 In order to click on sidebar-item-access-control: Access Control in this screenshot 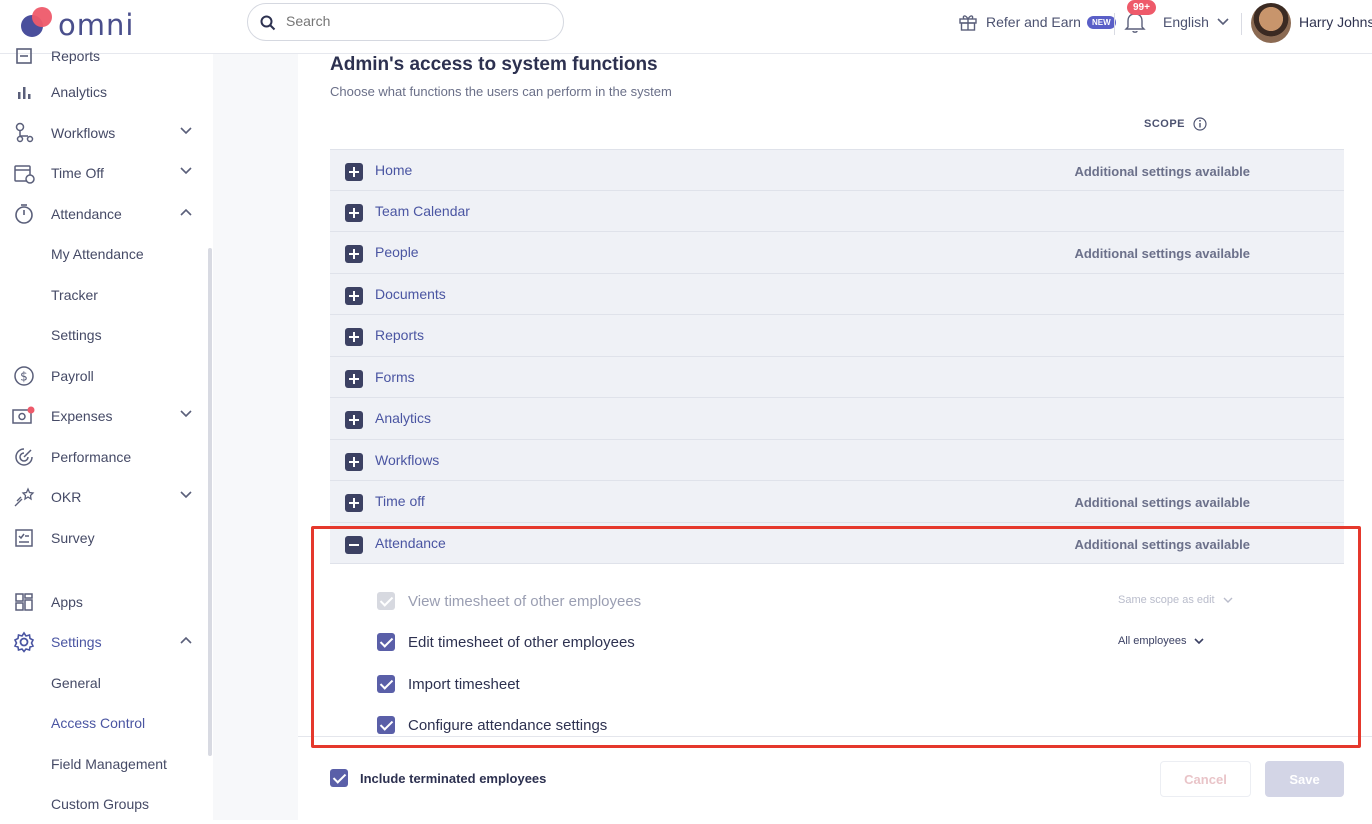, I will do `click(102, 723)`.